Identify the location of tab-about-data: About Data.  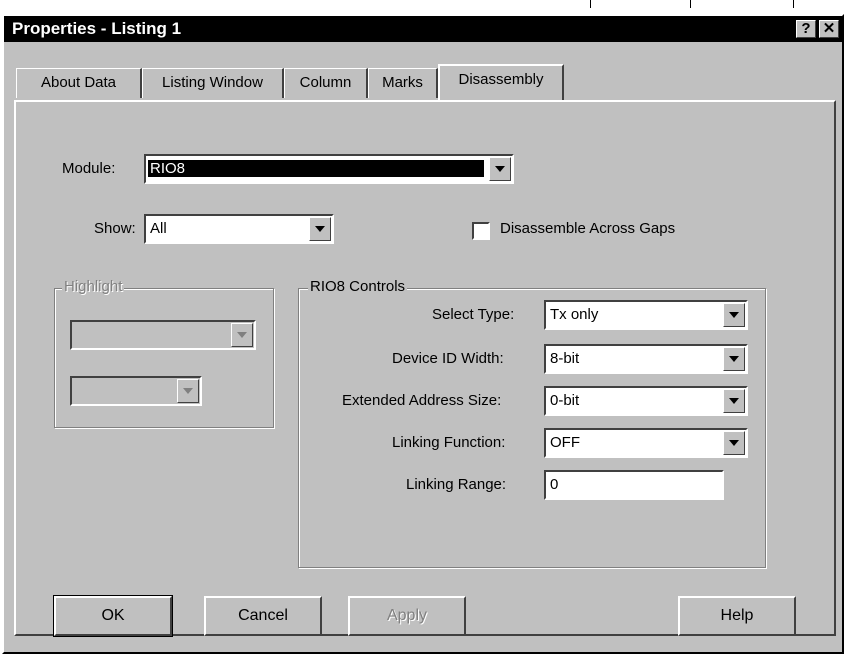
(79, 83).